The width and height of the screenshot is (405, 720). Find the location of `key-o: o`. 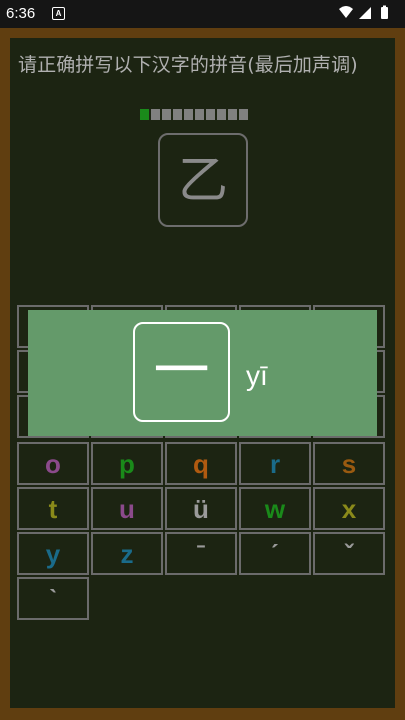

key-o: o is located at coordinates (53, 463).